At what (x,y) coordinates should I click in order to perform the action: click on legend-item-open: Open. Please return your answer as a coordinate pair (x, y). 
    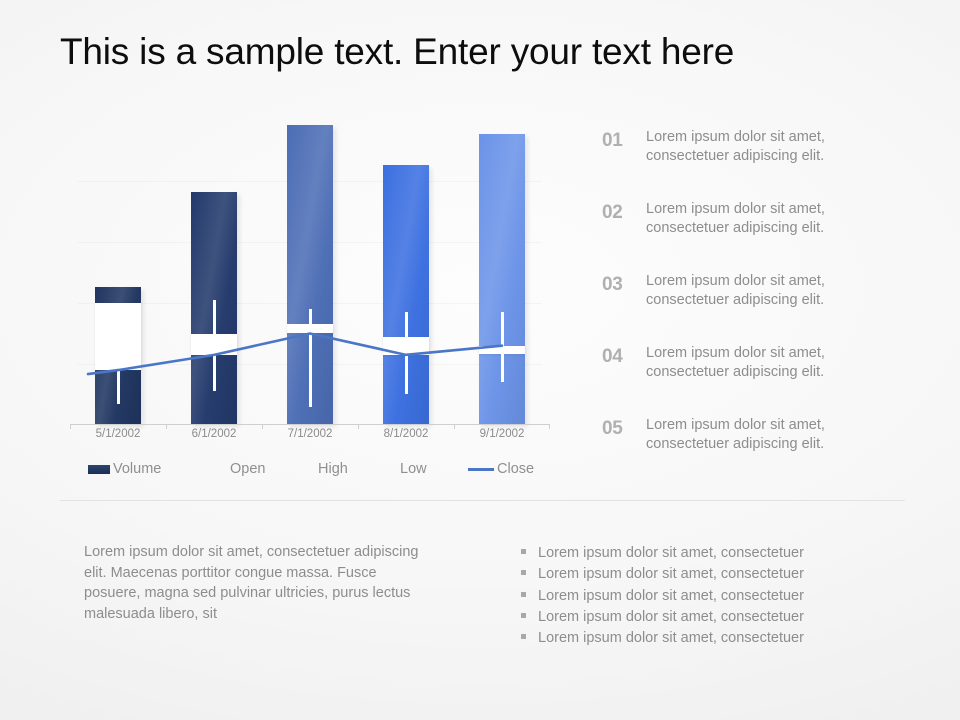
    Looking at the image, I should click on (247, 469).